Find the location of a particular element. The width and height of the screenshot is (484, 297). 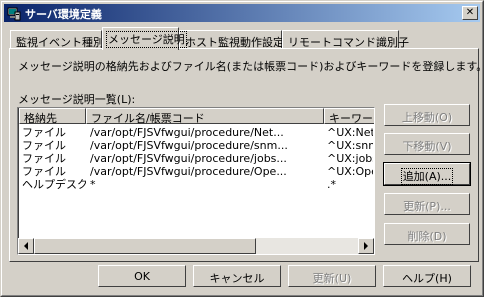

scroll-left-button is located at coordinates (26, 246).